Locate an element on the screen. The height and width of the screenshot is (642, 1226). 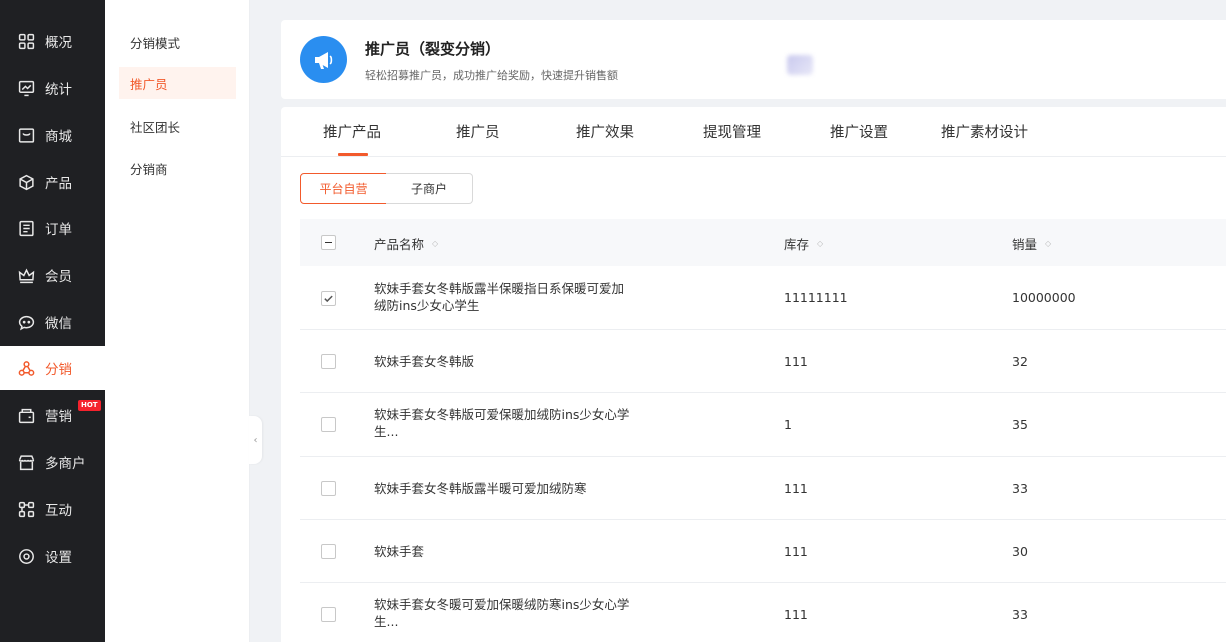
nav-label: 订单 is located at coordinates (58, 230).